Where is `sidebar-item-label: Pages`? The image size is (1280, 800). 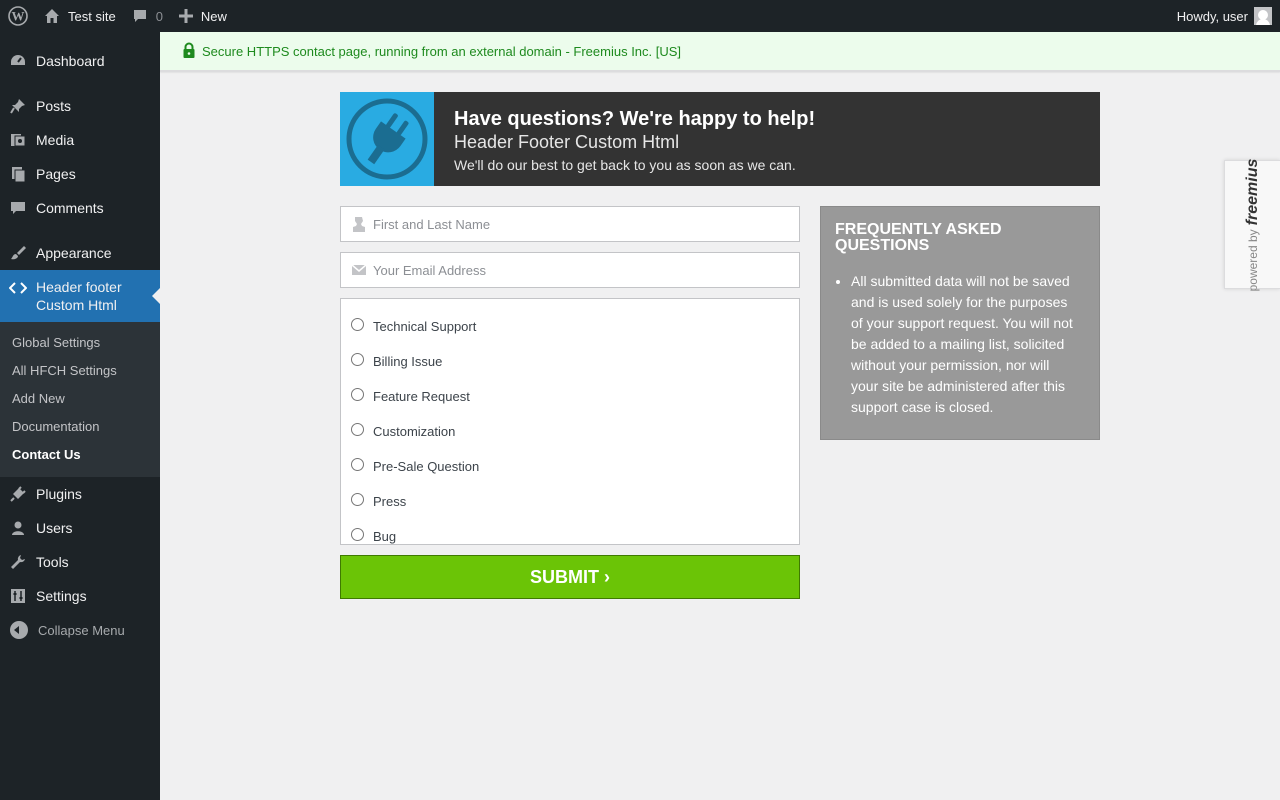
sidebar-item-label: Pages is located at coordinates (56, 174).